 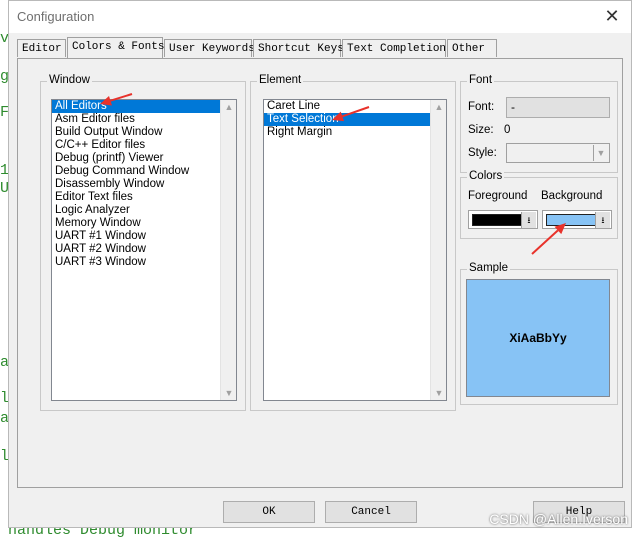 I want to click on colors-group: Colors, so click(x=539, y=204).